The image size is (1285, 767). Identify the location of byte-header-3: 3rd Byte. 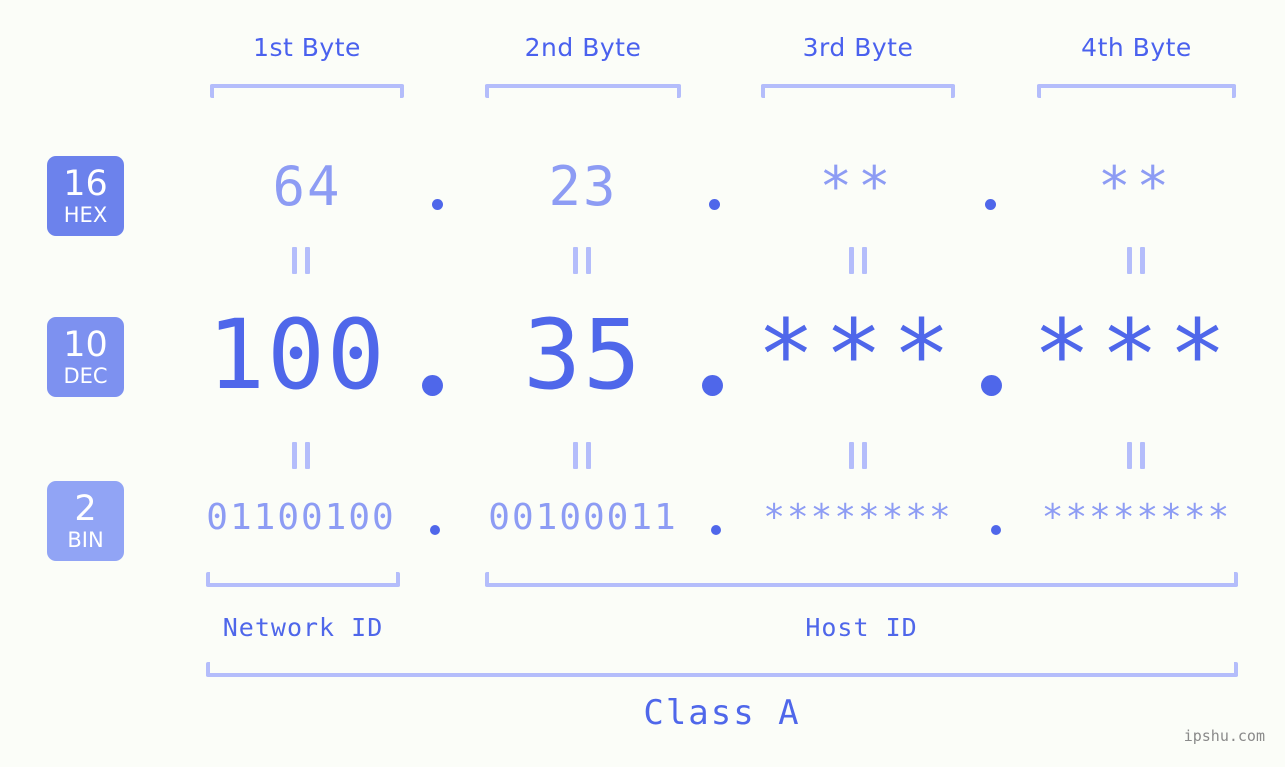
(858, 47).